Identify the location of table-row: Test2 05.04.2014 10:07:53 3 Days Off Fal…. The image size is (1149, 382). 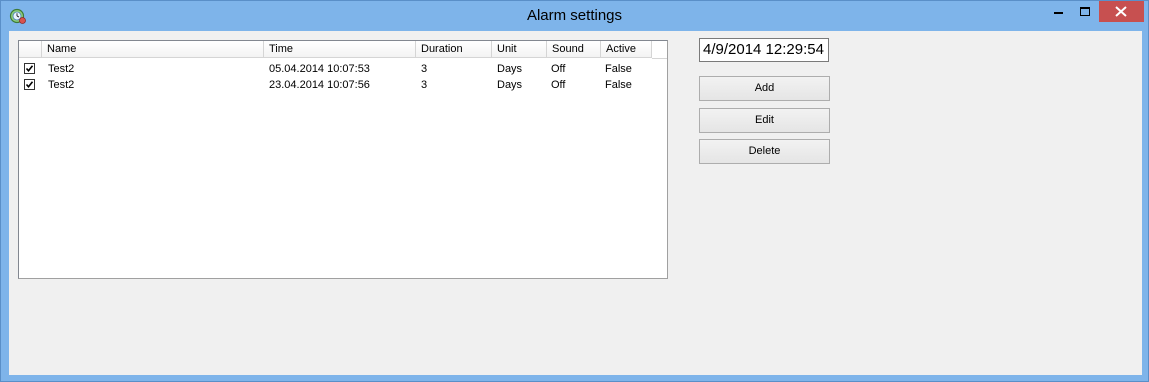
(343, 69).